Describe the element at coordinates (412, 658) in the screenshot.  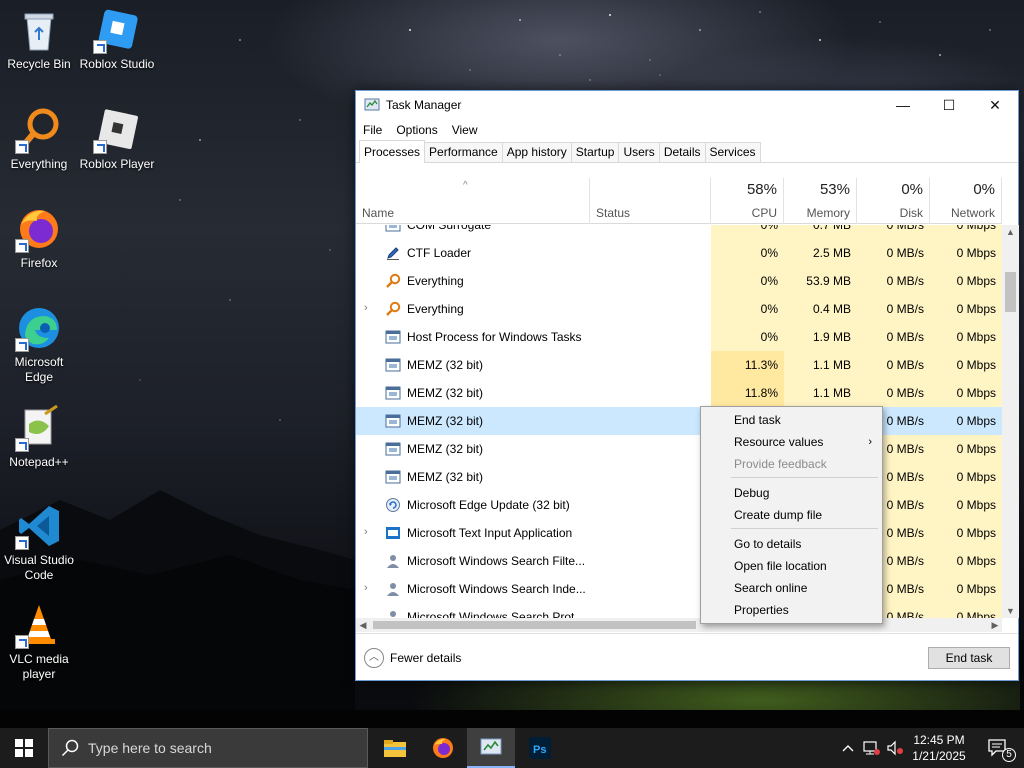
I see `fewer-details-link: ︿ Fewer details` at that location.